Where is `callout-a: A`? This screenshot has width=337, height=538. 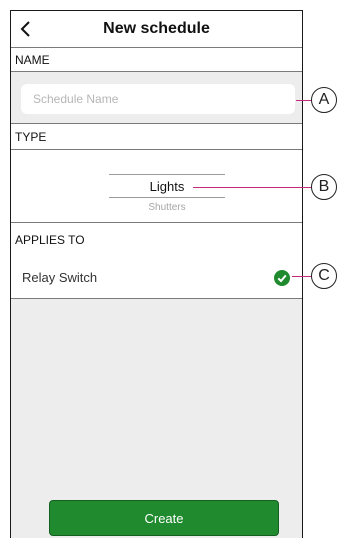
callout-a: A is located at coordinates (324, 100).